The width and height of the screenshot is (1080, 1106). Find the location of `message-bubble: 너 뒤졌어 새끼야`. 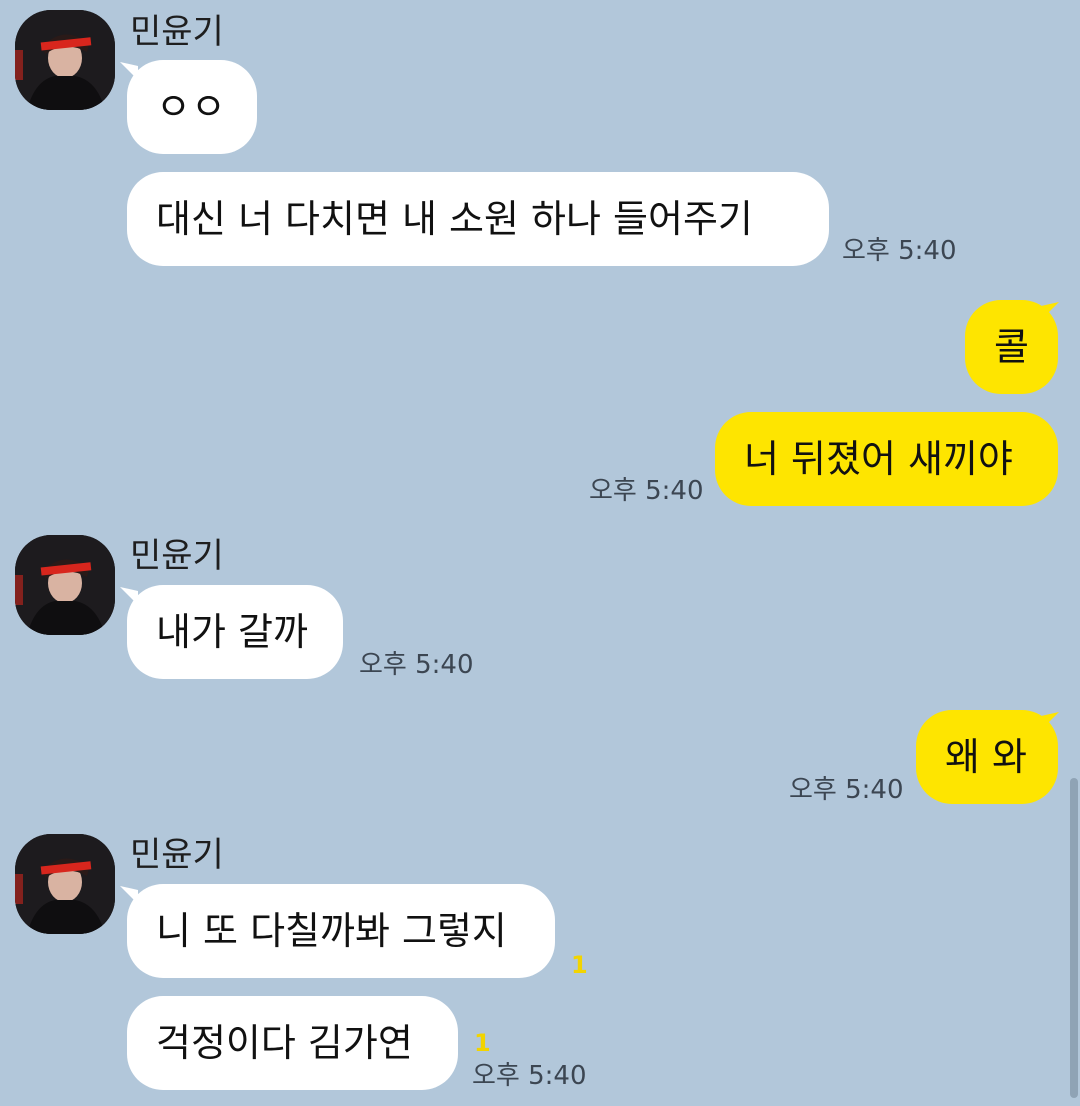

message-bubble: 너 뒤졌어 새끼야 is located at coordinates (886, 459).